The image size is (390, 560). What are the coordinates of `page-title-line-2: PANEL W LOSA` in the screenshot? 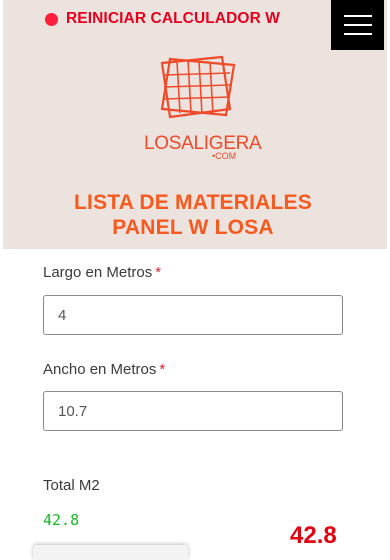 It's located at (193, 227).